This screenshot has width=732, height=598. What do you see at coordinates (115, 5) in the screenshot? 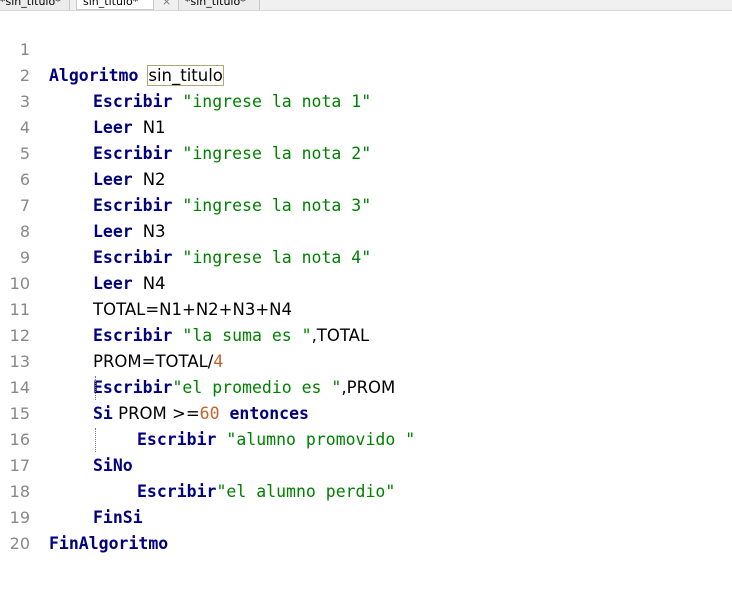
I see `tab-sin-titulo-active: sin_titulo*` at bounding box center [115, 5].